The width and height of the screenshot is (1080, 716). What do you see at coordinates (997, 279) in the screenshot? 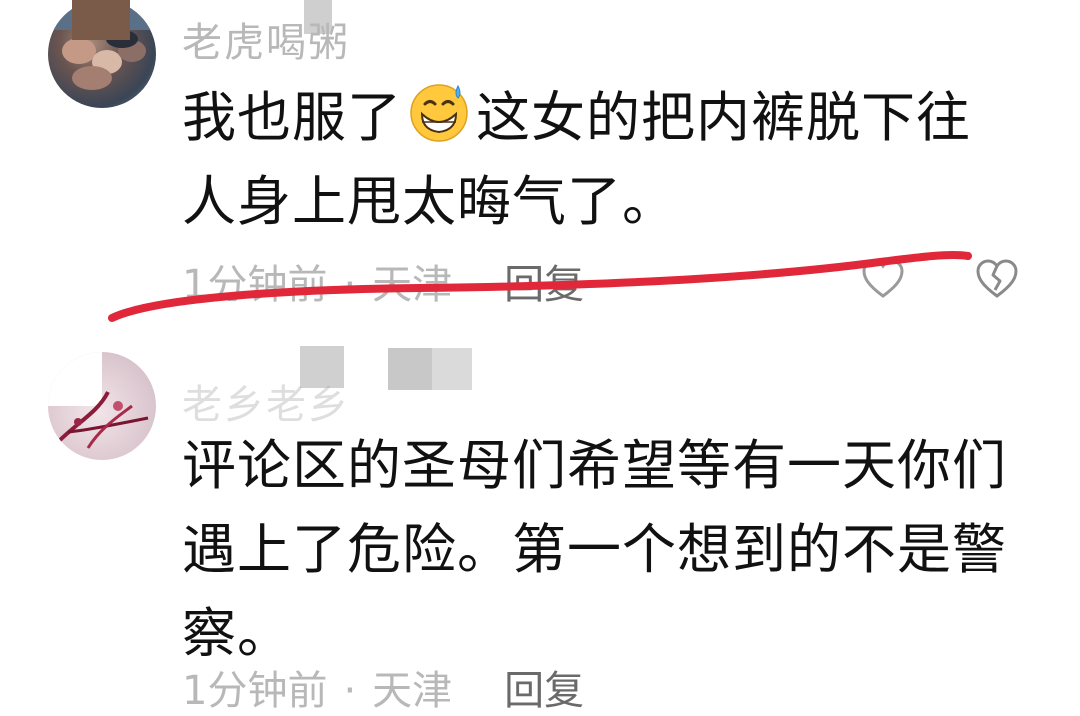
I see `broken-heart-icon` at bounding box center [997, 279].